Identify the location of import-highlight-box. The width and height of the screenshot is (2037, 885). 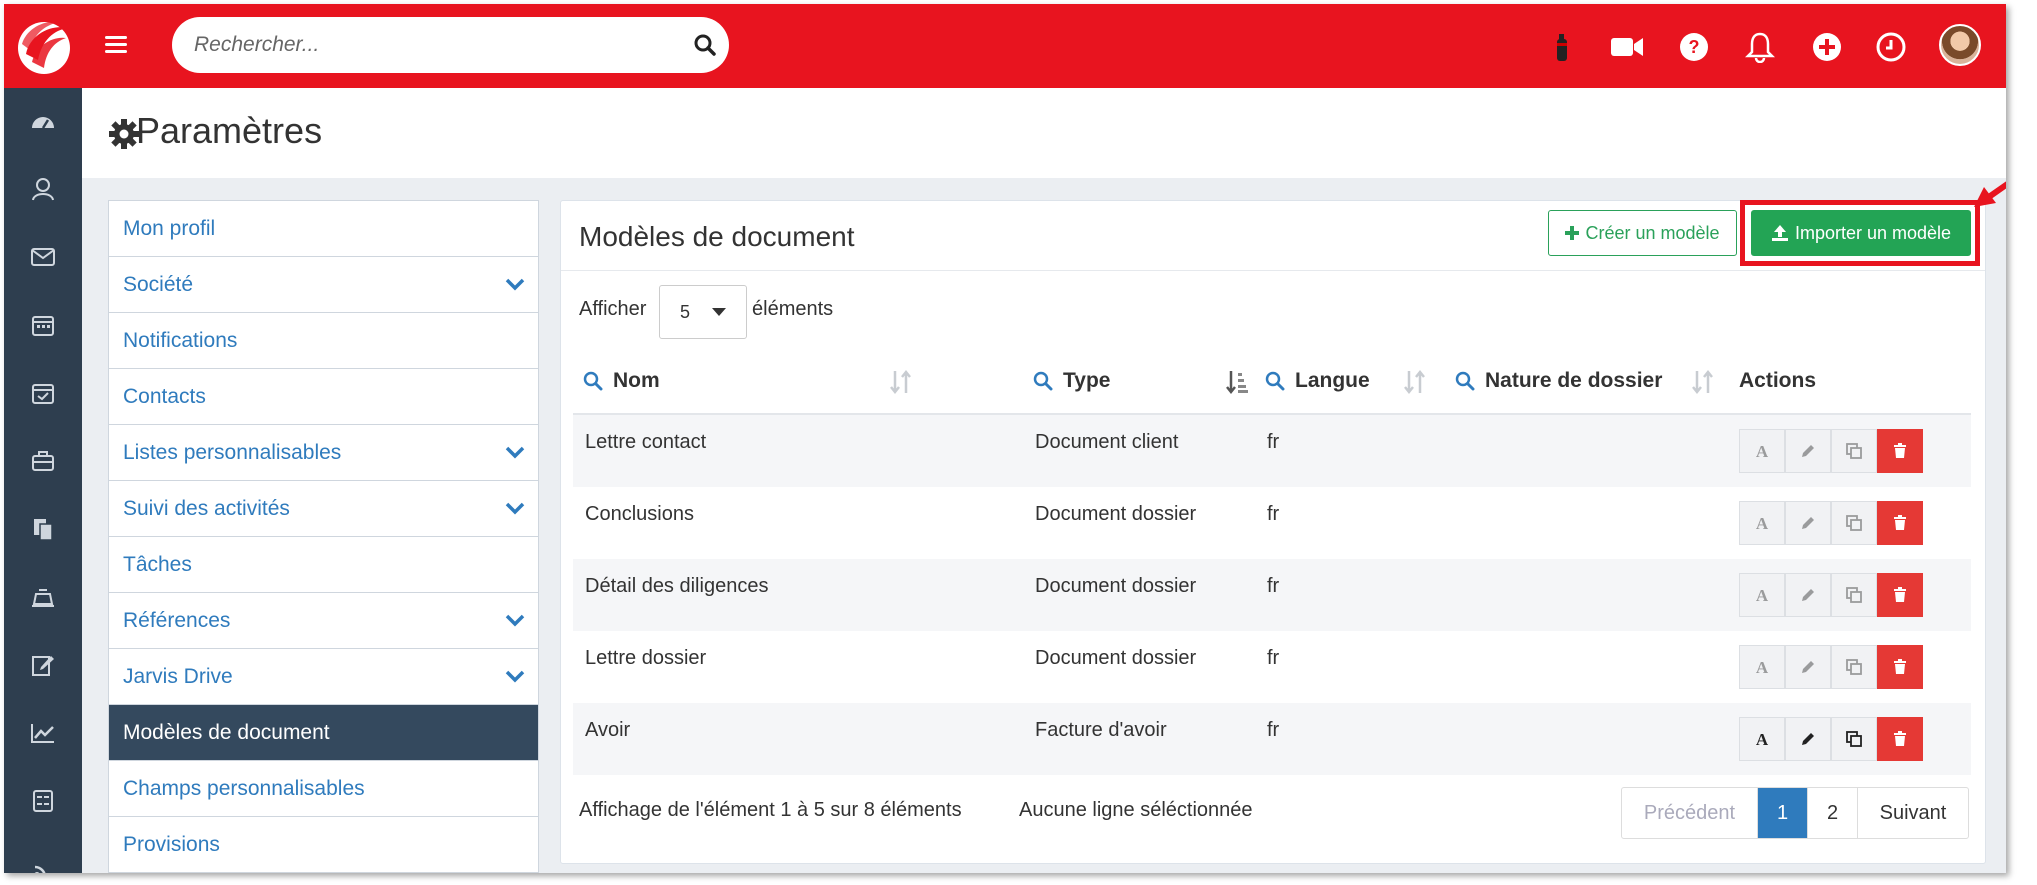
(1860, 233).